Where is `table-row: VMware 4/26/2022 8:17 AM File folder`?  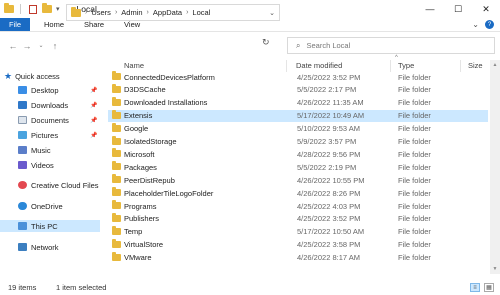
table-row: VMware 4/26/2022 8:17 AM File folder is located at coordinates (298, 257).